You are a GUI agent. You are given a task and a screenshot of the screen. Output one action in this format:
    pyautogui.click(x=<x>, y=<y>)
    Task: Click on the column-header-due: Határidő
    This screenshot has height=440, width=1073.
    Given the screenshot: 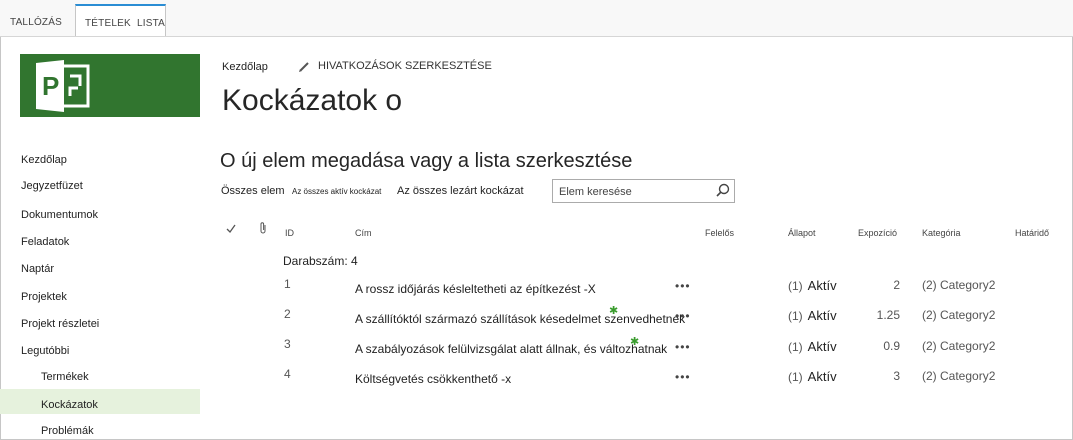 What is the action you would take?
    pyautogui.click(x=1032, y=233)
    